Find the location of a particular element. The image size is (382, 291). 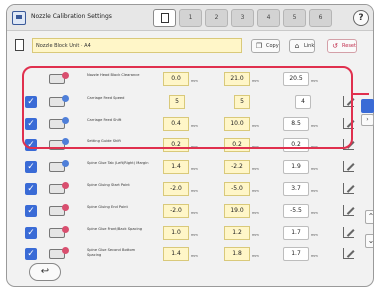

gluing-end-icon is located at coordinates (59, 211).